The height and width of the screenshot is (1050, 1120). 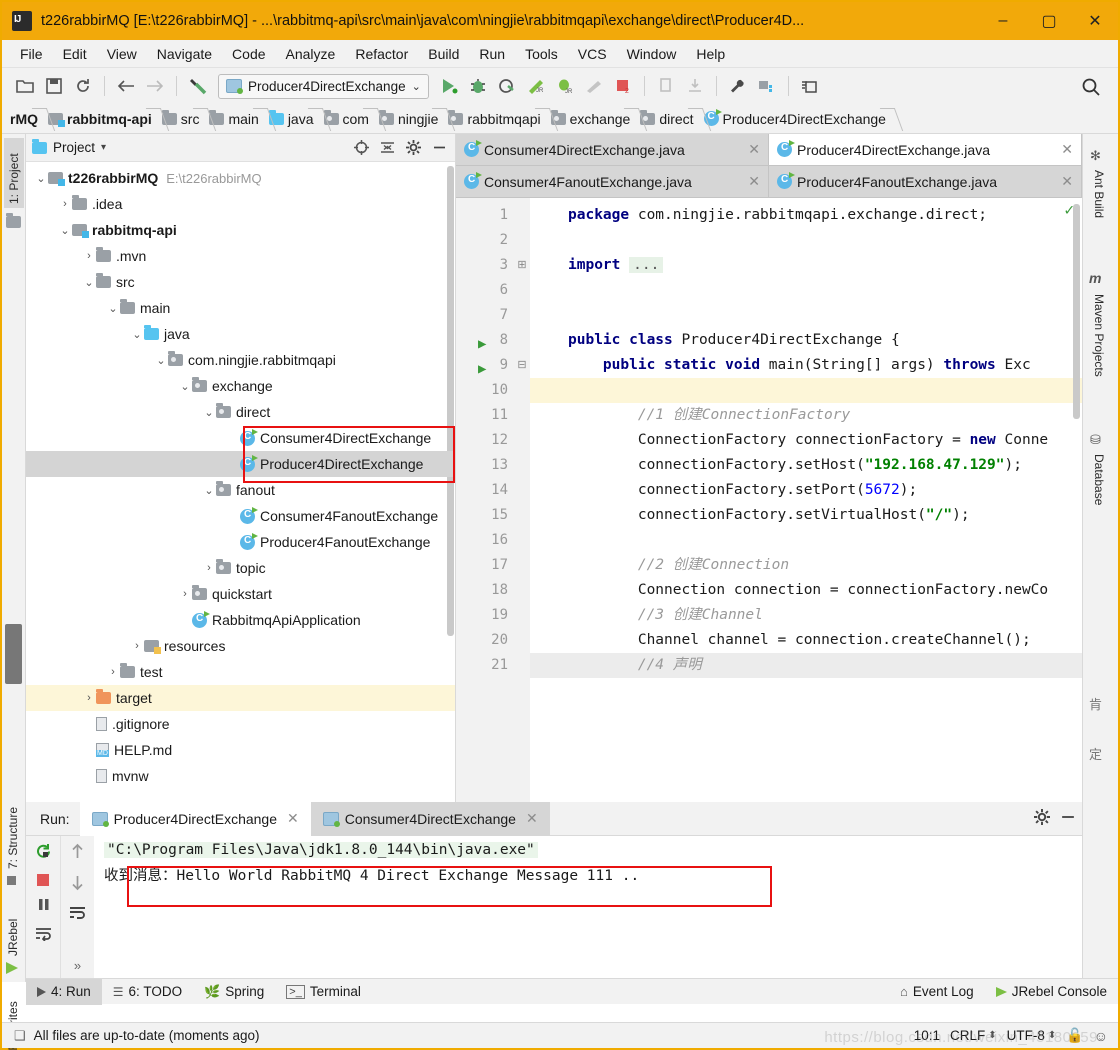 What do you see at coordinates (806, 490) in the screenshot?
I see `code-line-14: connectionFactory.setPort(5672);` at bounding box center [806, 490].